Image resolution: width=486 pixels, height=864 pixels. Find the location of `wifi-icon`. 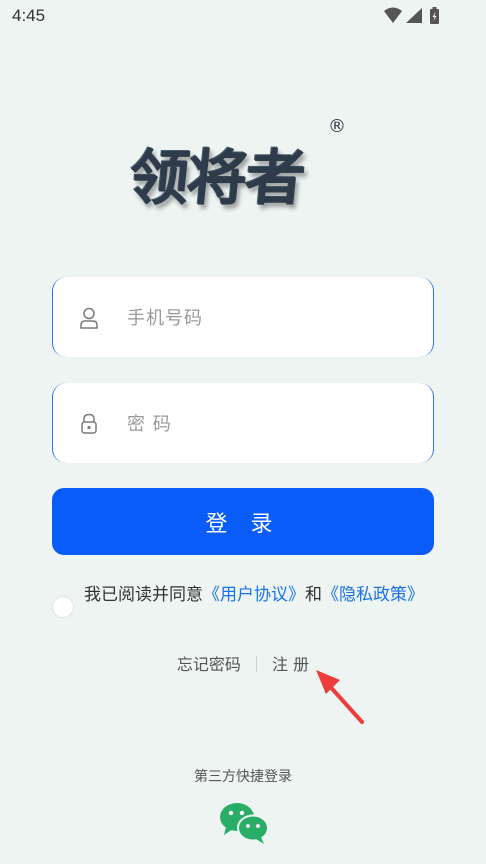

wifi-icon is located at coordinates (393, 15).